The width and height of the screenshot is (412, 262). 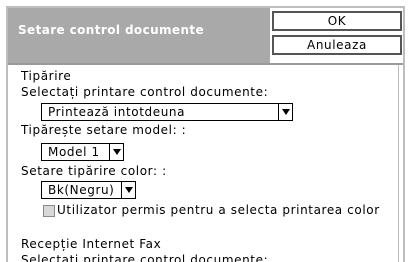 I want to click on header-divider, so click(x=205, y=64).